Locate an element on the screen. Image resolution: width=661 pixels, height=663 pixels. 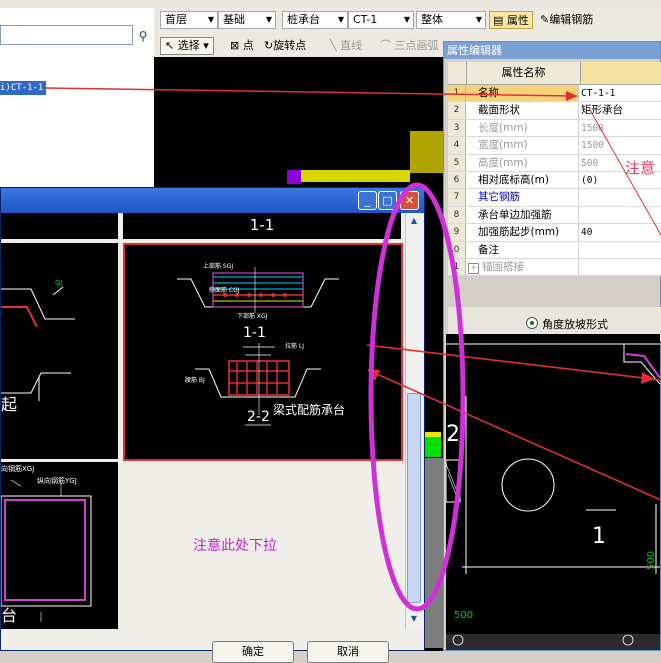
highlight-ellipse is located at coordinates (417, 397).